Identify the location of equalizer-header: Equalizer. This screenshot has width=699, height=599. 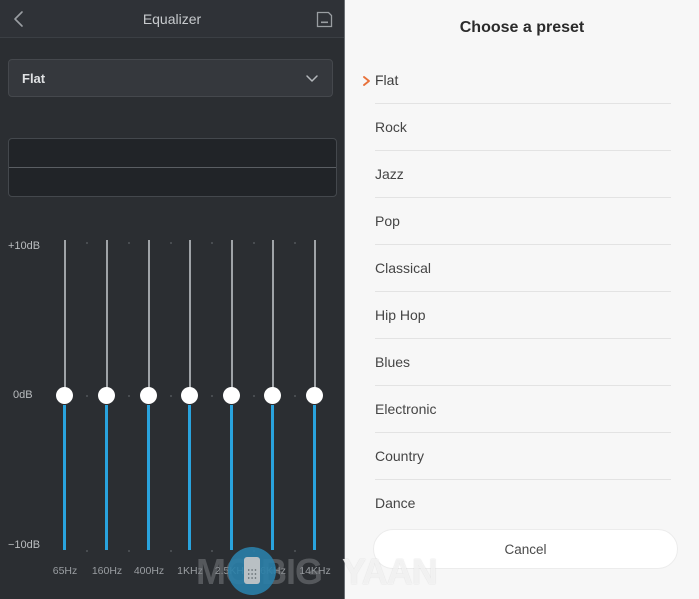
(172, 19).